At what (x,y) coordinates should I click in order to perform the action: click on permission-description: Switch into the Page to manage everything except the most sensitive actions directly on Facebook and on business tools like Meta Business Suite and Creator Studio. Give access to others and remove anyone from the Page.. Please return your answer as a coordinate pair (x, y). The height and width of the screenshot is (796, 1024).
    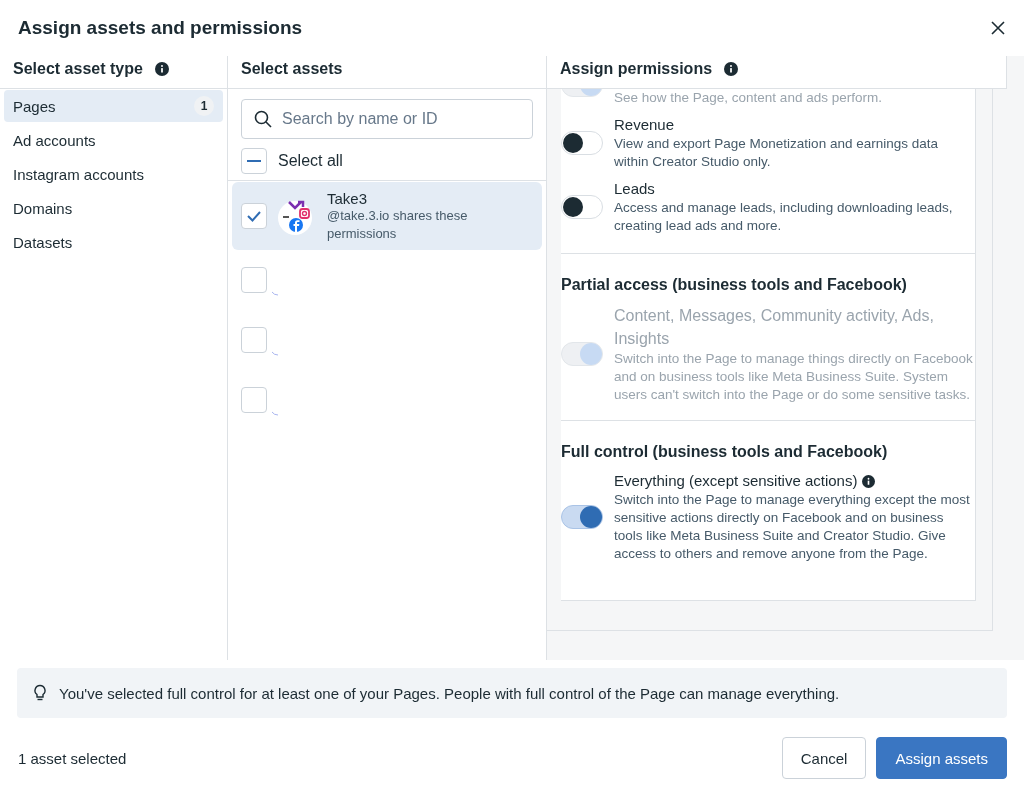
    Looking at the image, I should click on (792, 527).